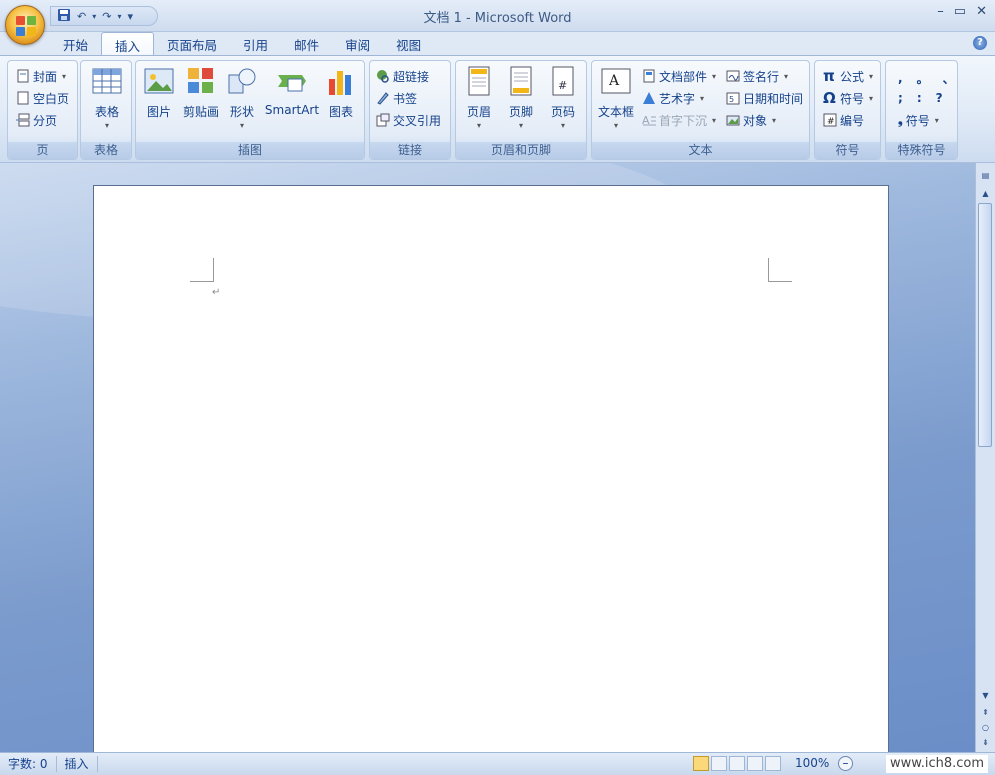  I want to click on pi-icon: π, so click(829, 76).